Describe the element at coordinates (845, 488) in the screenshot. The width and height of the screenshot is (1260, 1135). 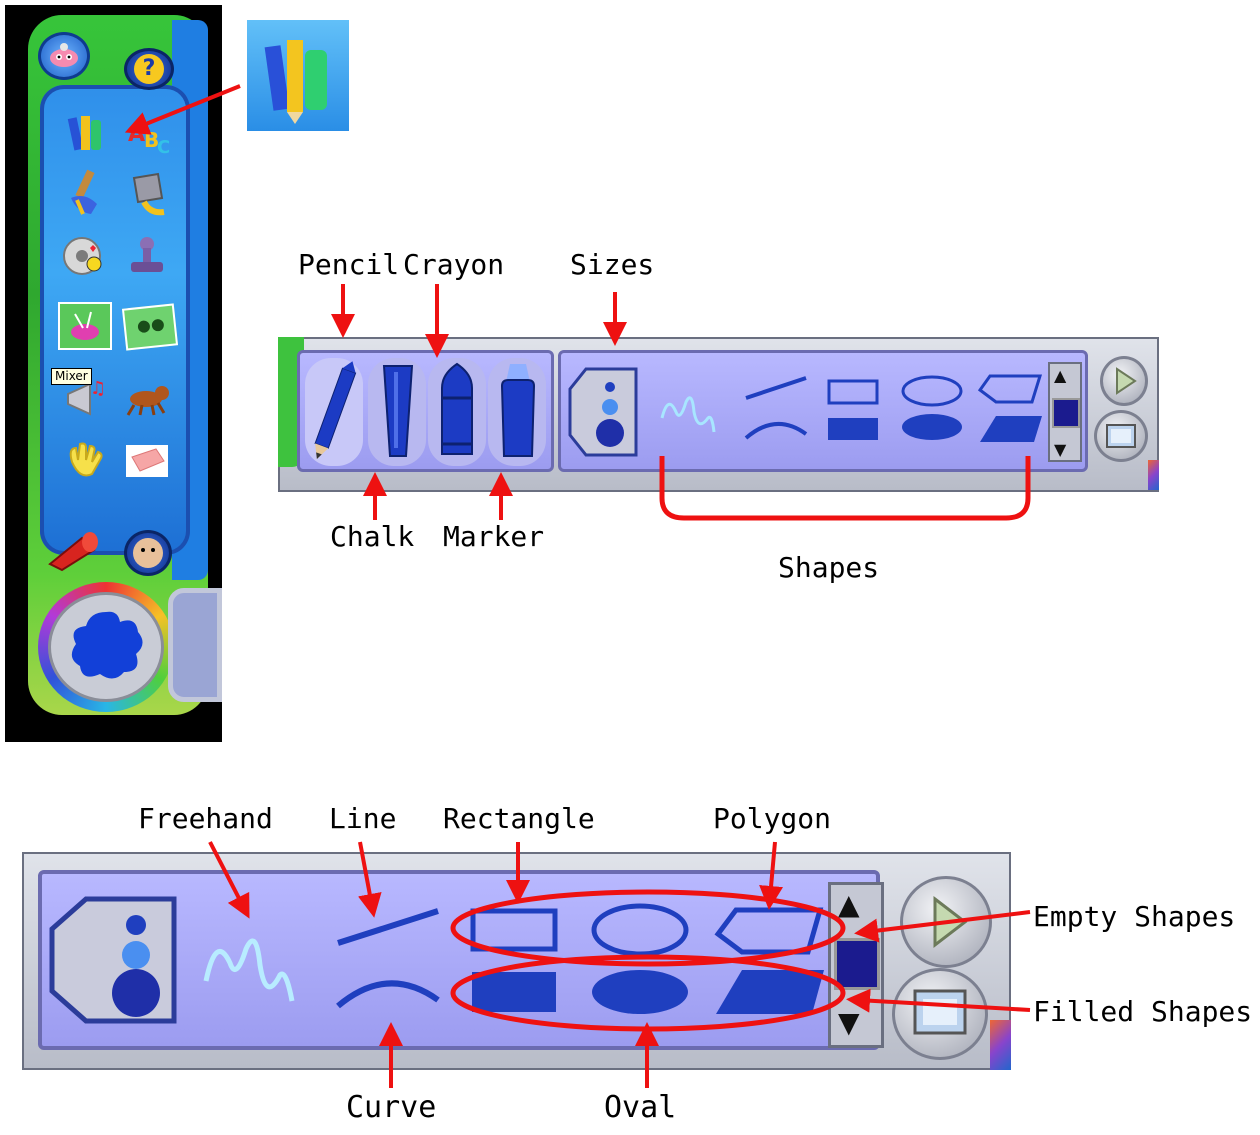
I see `shapes-bracket` at that location.